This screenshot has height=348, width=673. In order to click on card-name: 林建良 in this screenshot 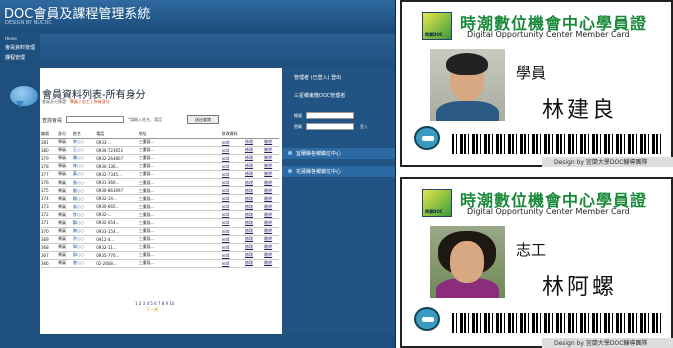, I will do `click(580, 110)`.